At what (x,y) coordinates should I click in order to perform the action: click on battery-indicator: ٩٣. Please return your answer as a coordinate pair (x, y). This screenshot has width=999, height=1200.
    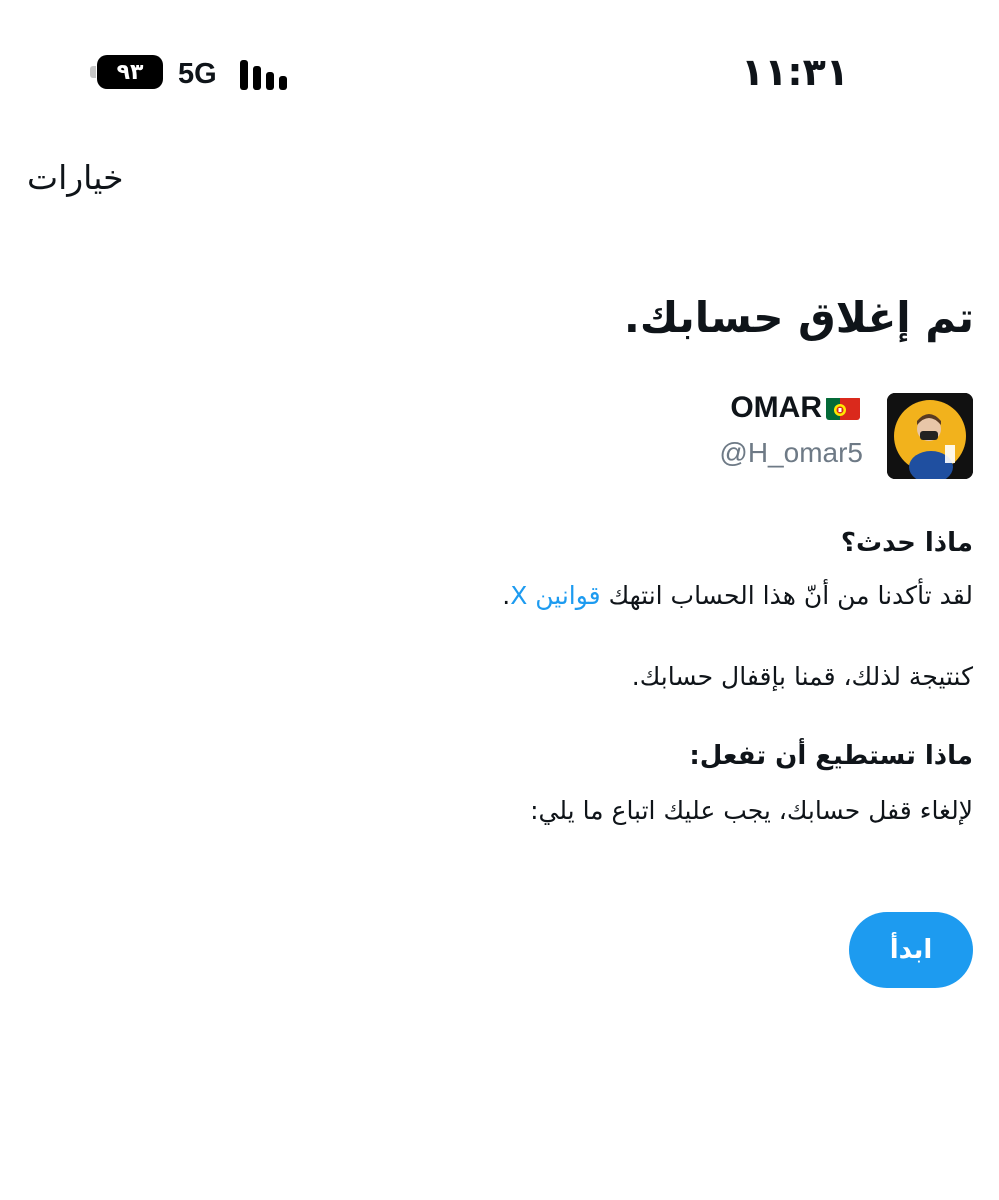
    Looking at the image, I should click on (126, 72).